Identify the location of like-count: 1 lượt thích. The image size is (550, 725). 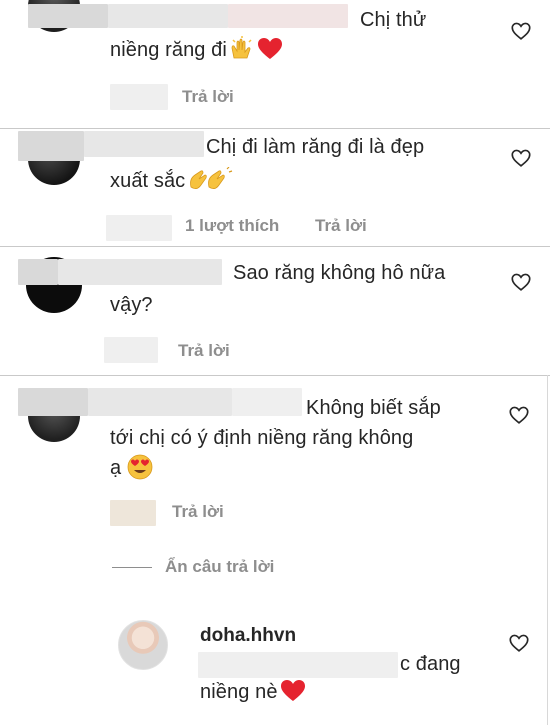
(232, 226).